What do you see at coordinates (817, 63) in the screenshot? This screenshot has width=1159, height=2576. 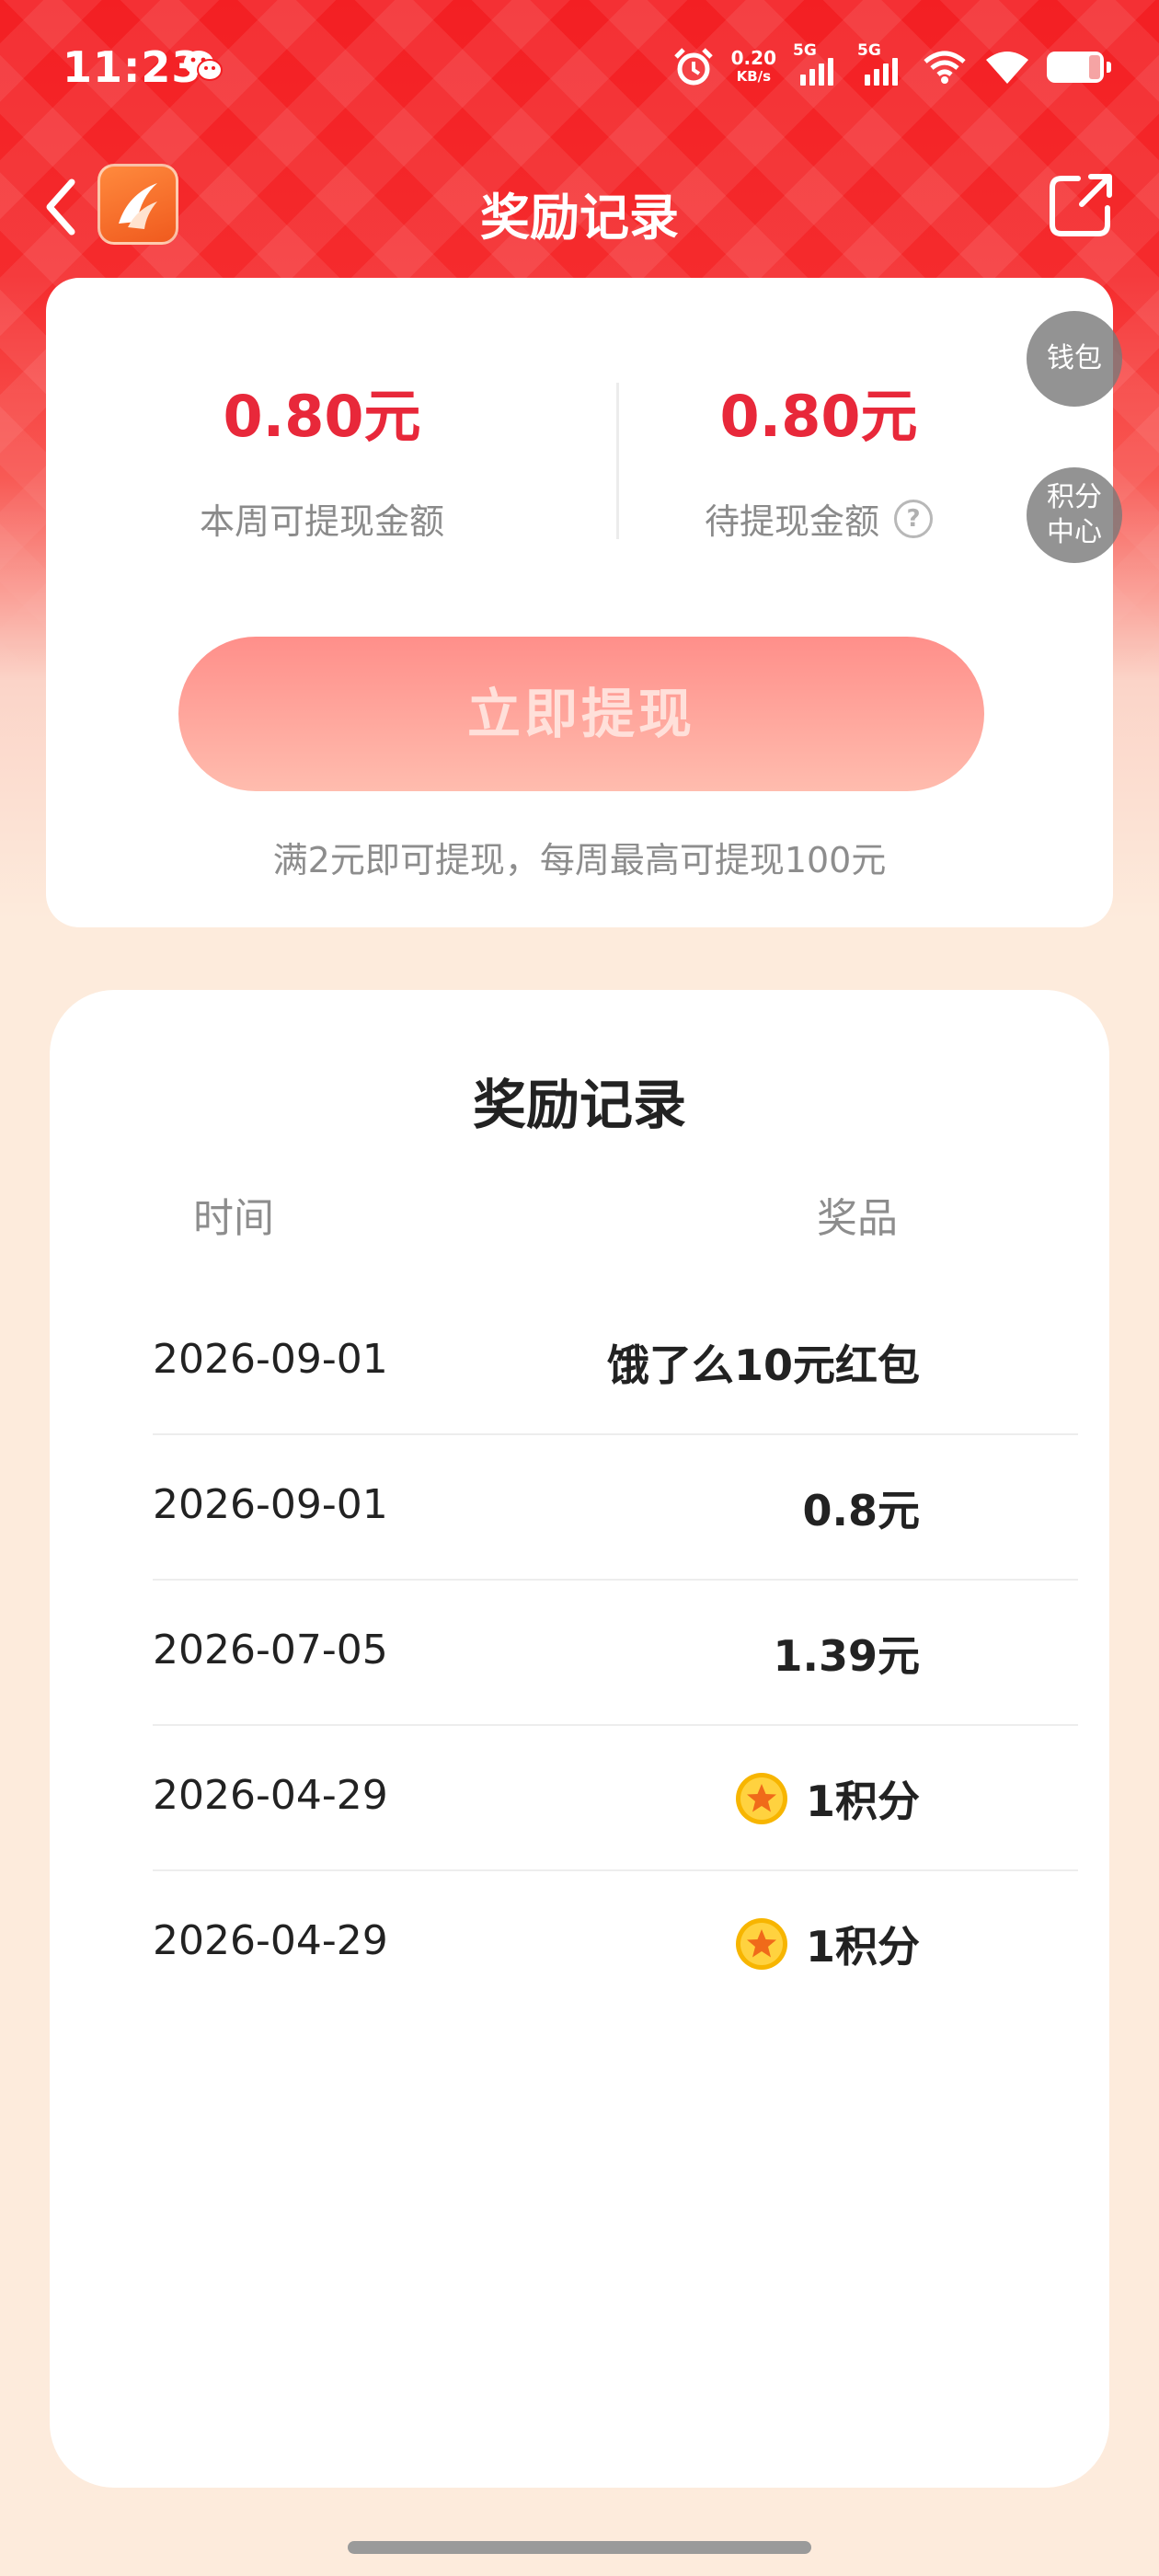 I see `cellular-signal-1-icon: 5G` at bounding box center [817, 63].